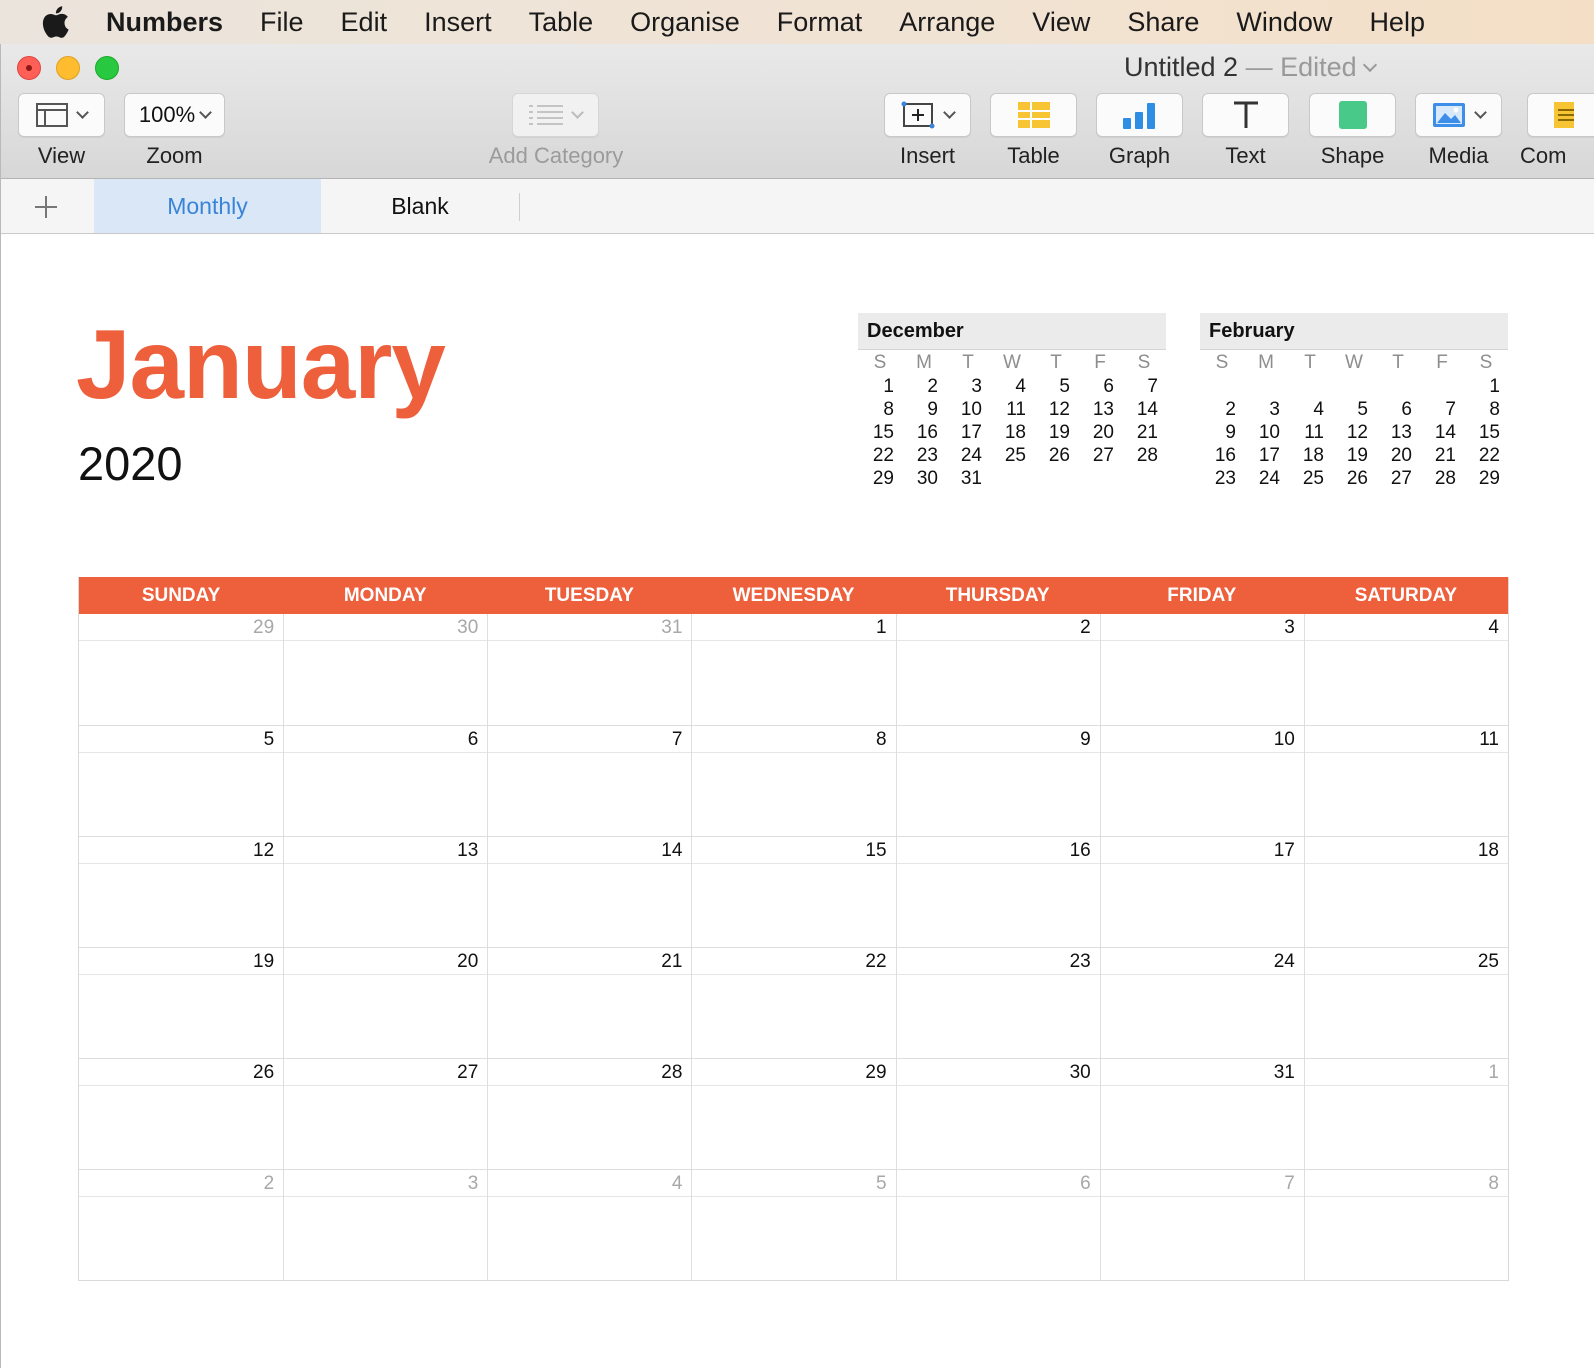 This screenshot has width=1594, height=1368. I want to click on menu-share: Share, so click(1163, 22).